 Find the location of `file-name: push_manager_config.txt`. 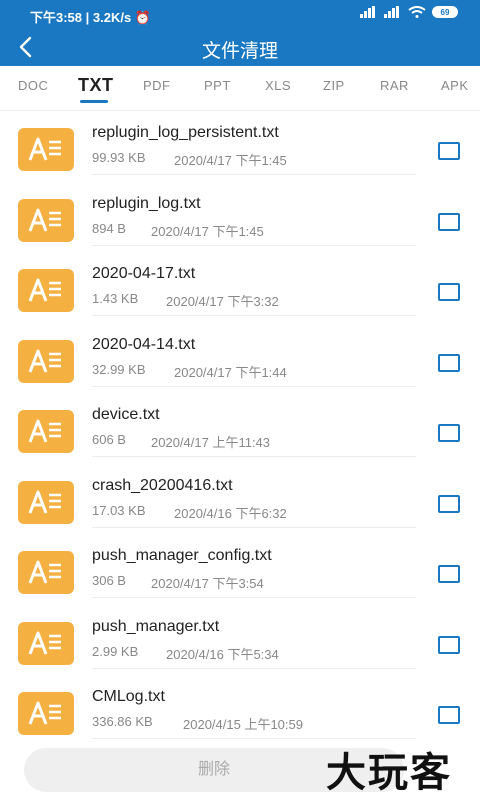

file-name: push_manager_config.txt is located at coordinates (182, 555).